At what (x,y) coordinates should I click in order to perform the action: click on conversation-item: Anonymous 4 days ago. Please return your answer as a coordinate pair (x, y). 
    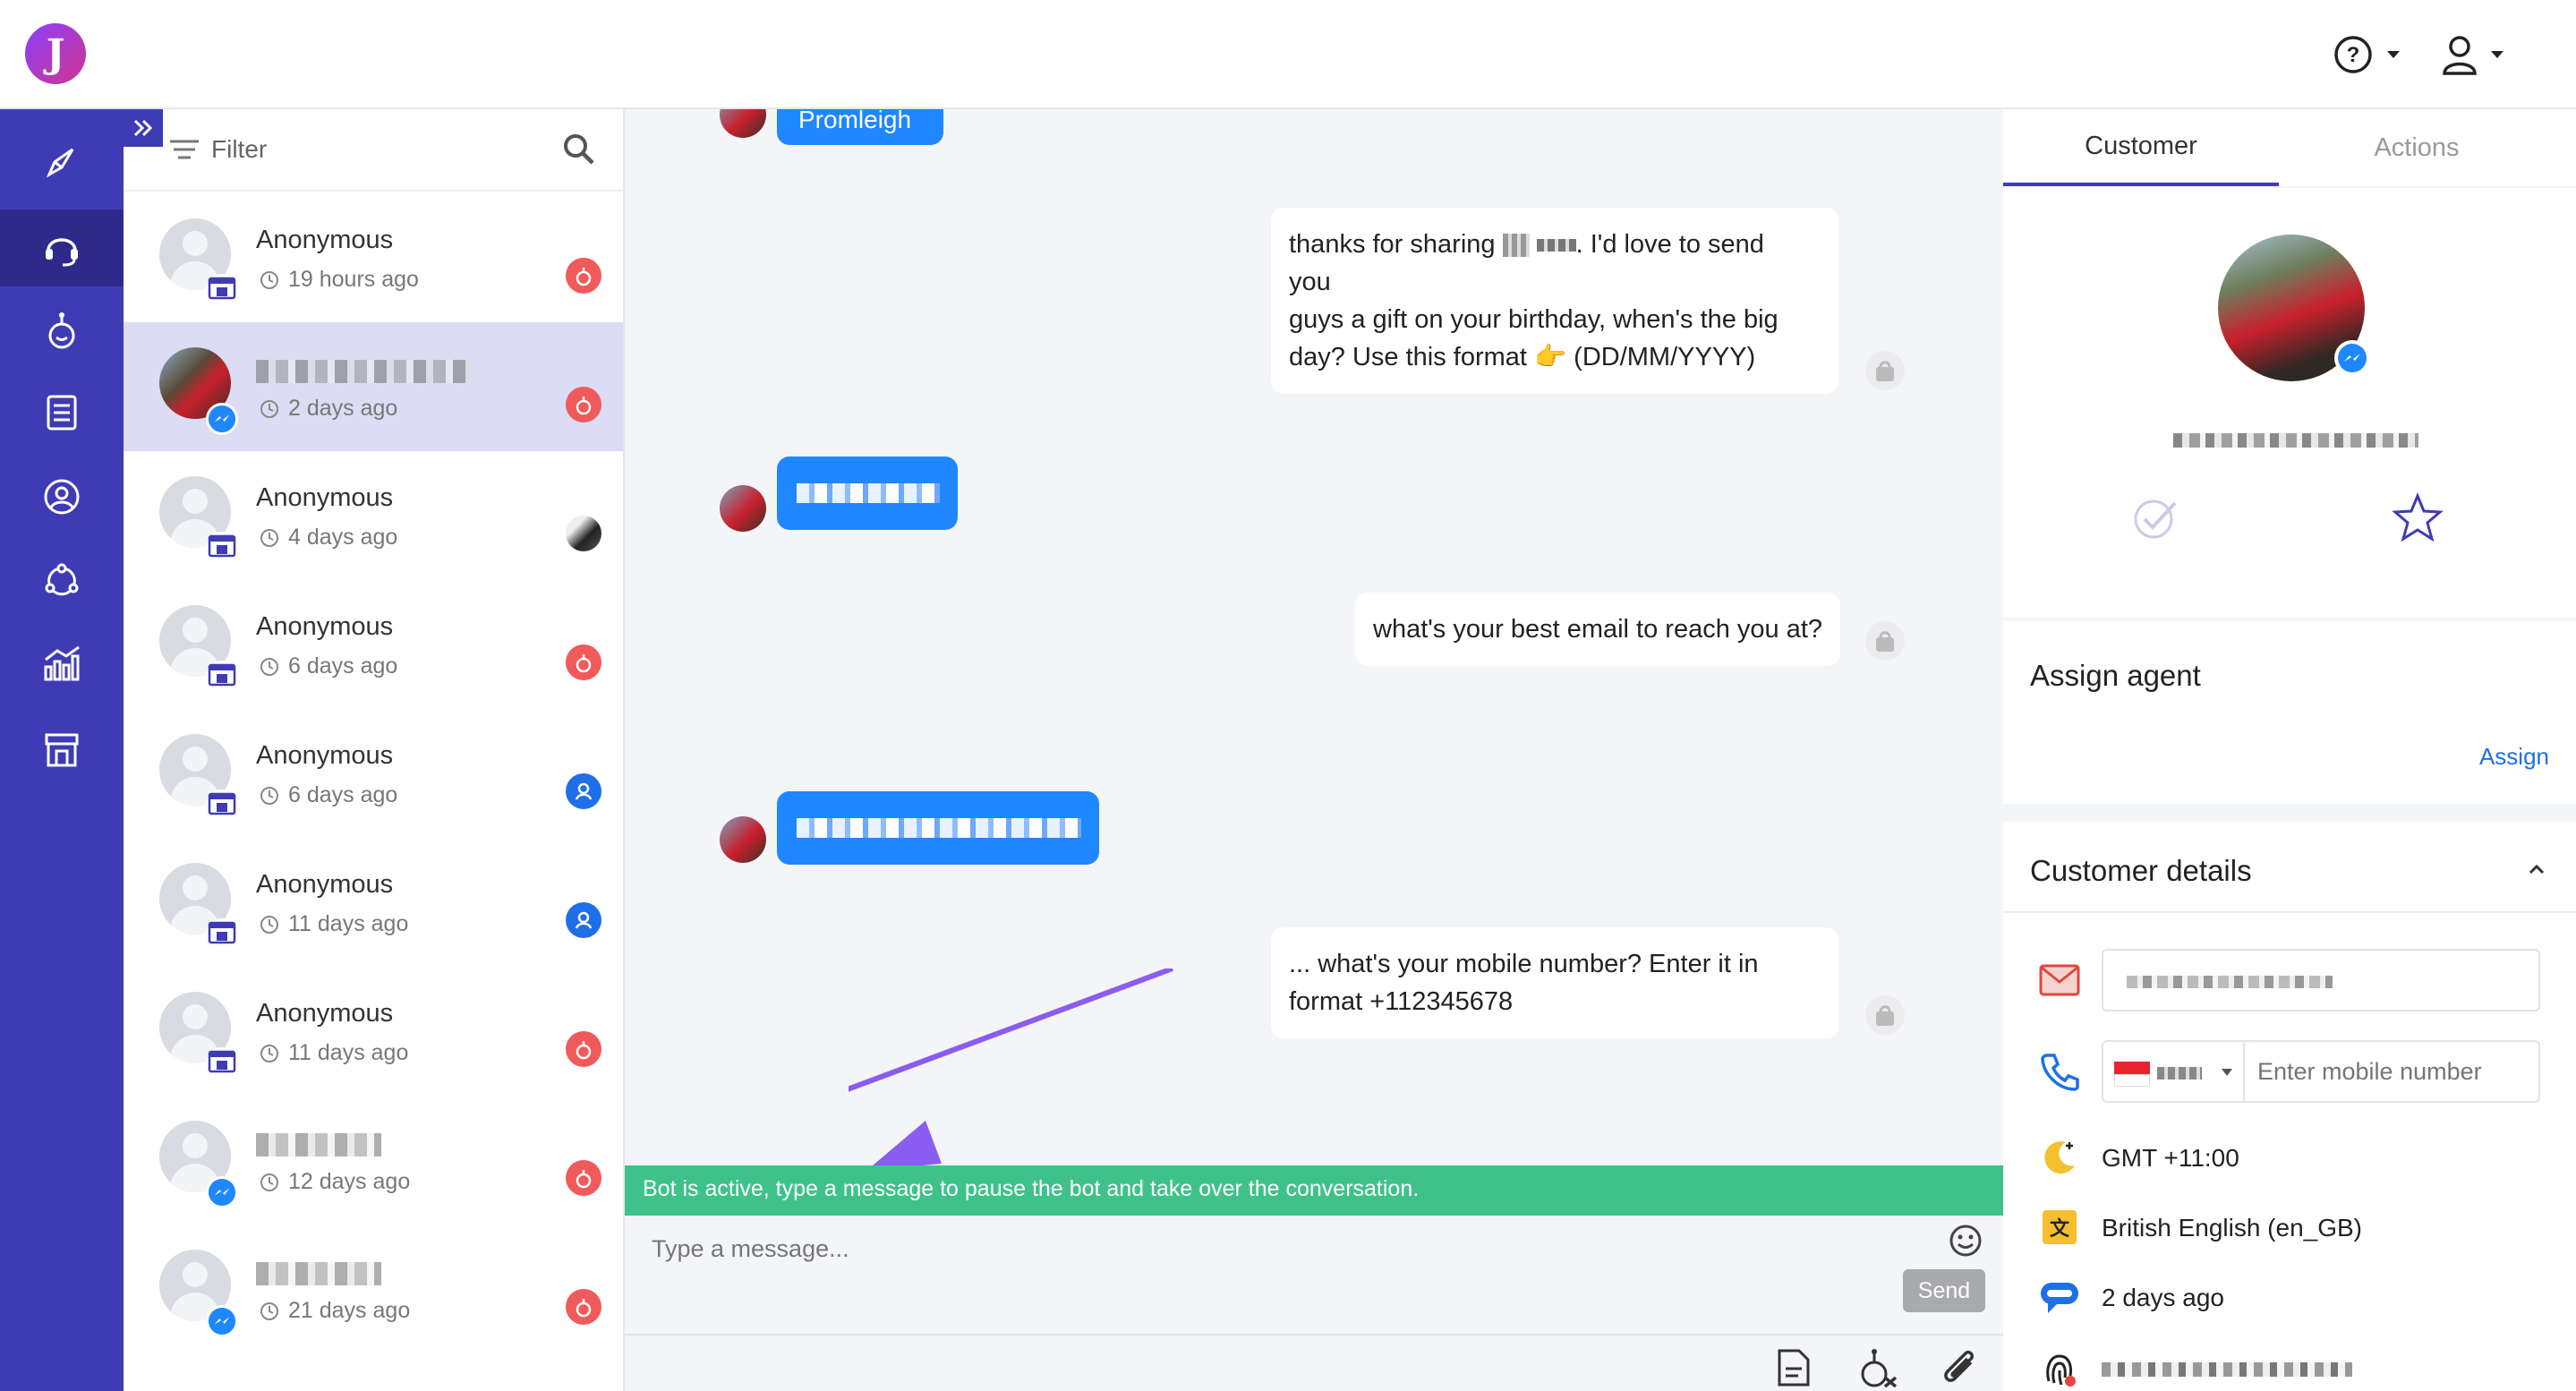
    Looking at the image, I should click on (373, 515).